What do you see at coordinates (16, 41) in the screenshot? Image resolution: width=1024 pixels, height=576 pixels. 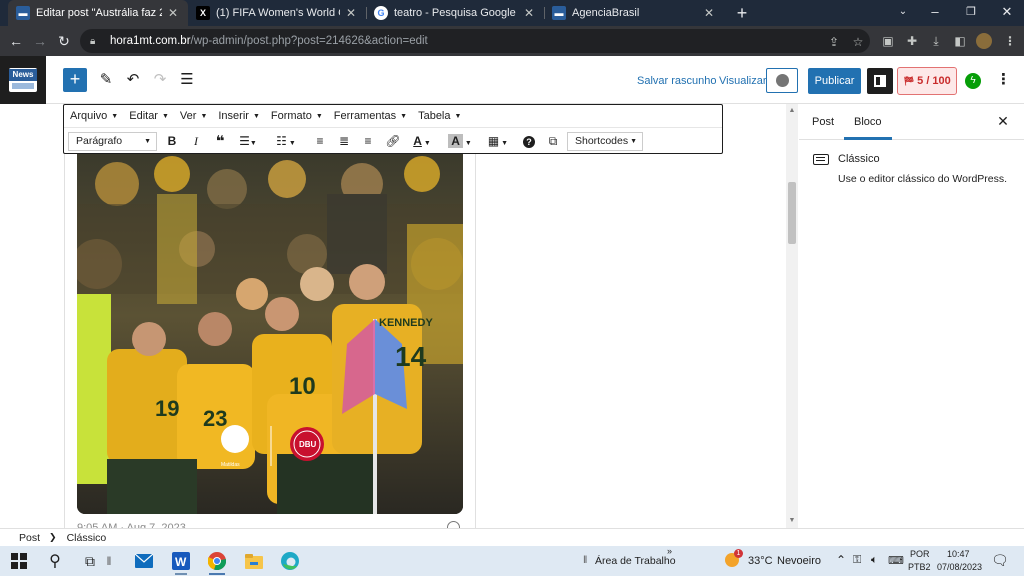 I see `back-arrow-icon: ←` at bounding box center [16, 41].